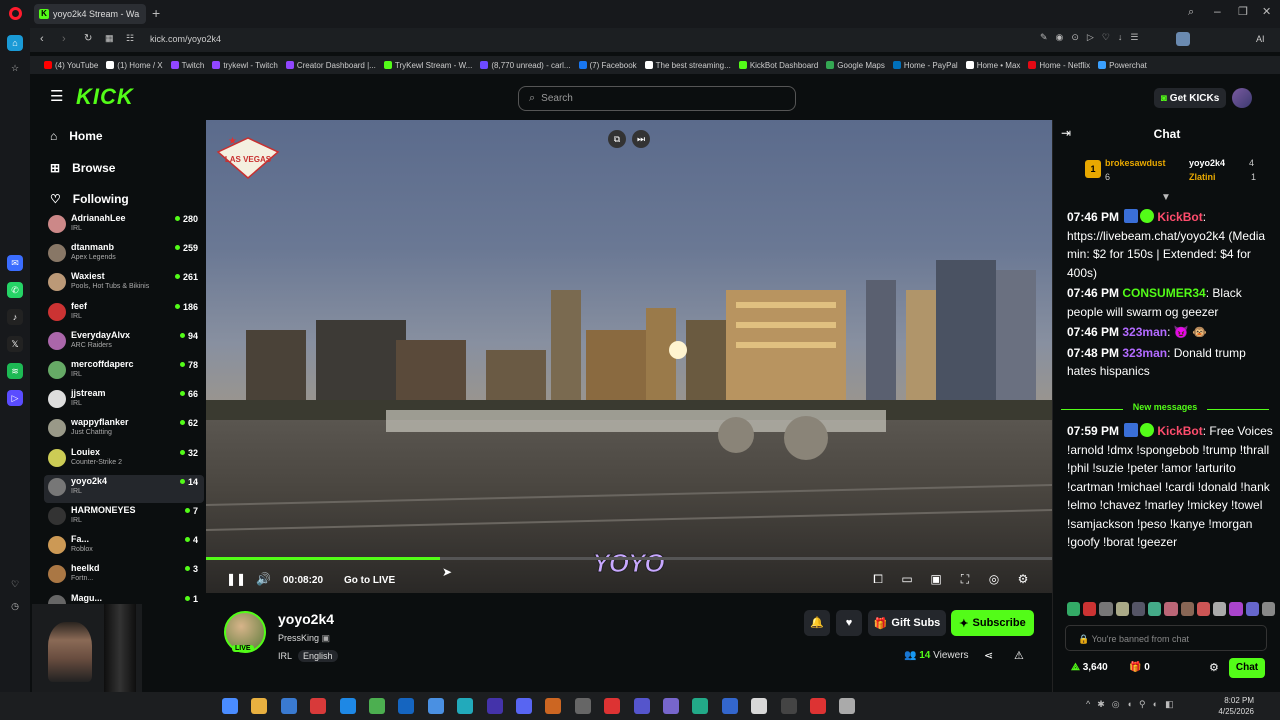  Describe the element at coordinates (1260, 39) in the screenshot. I see `ai-button: AI` at that location.